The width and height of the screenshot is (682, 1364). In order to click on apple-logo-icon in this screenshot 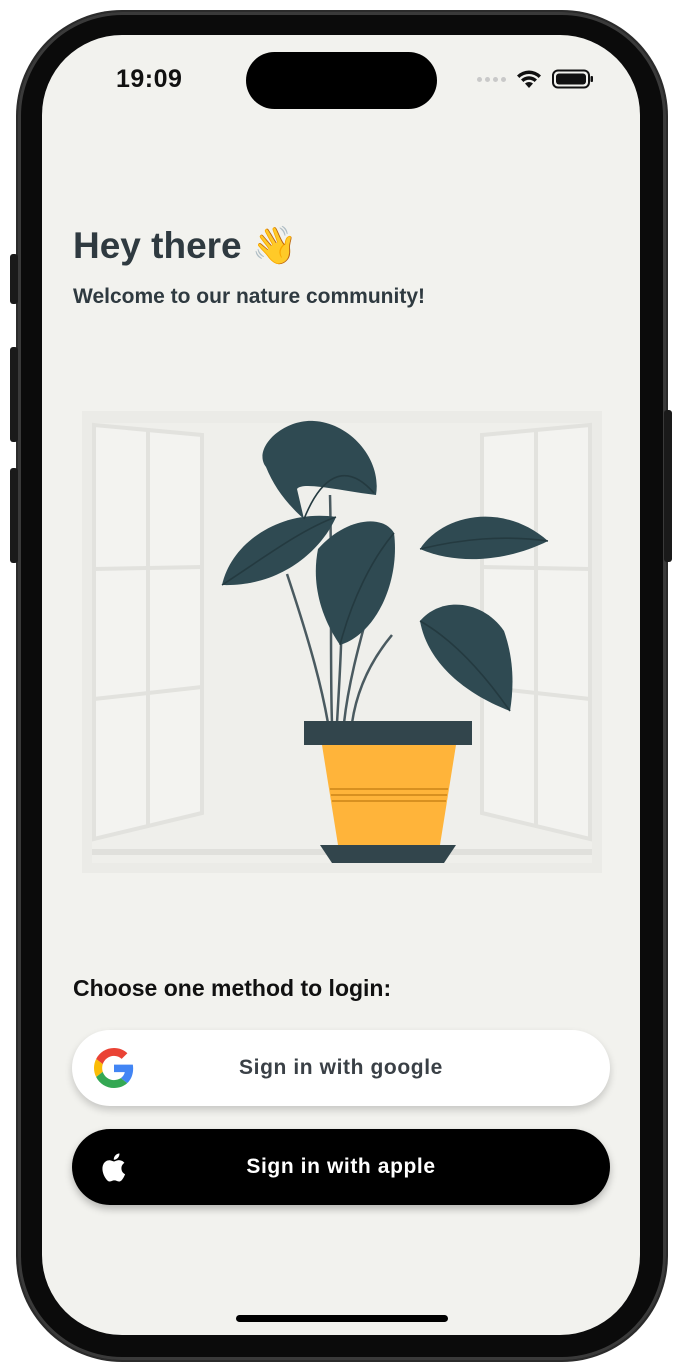, I will do `click(114, 1167)`.